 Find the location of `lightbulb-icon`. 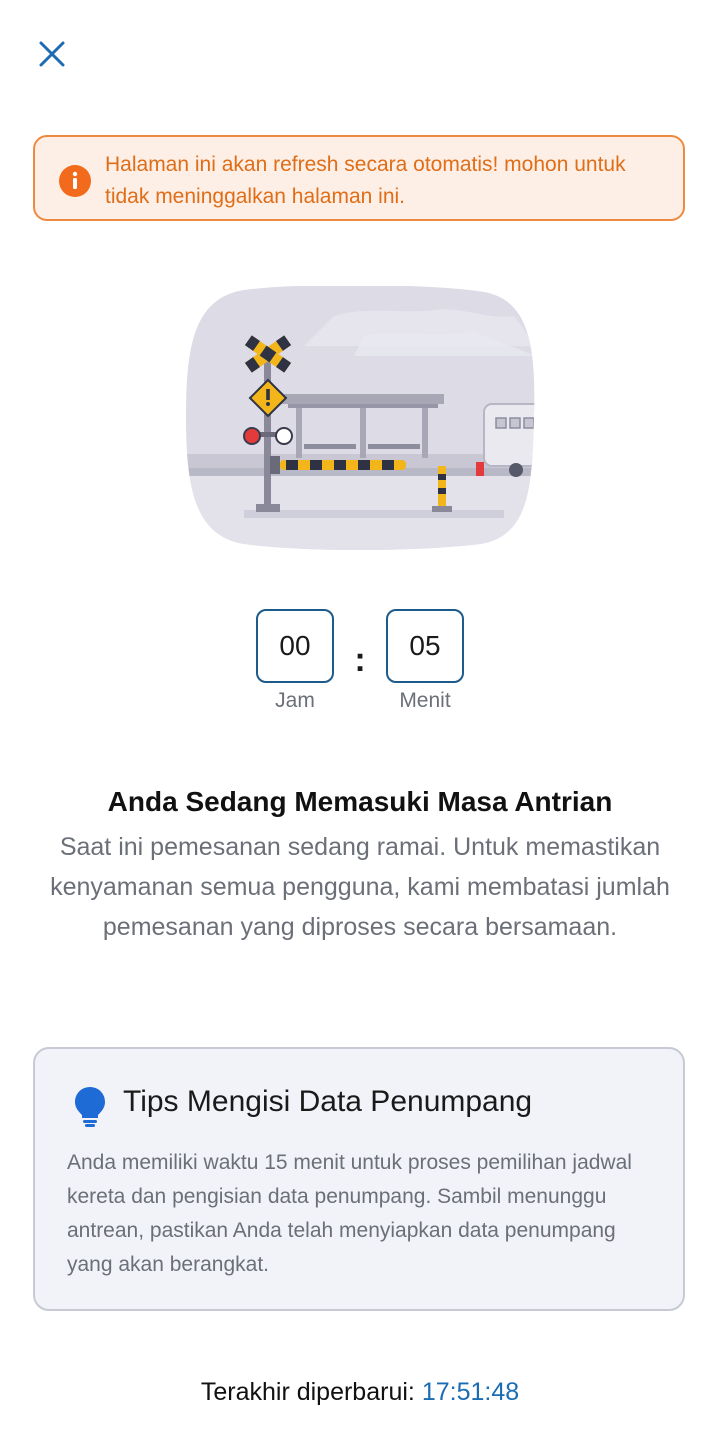

lightbulb-icon is located at coordinates (90, 1107).